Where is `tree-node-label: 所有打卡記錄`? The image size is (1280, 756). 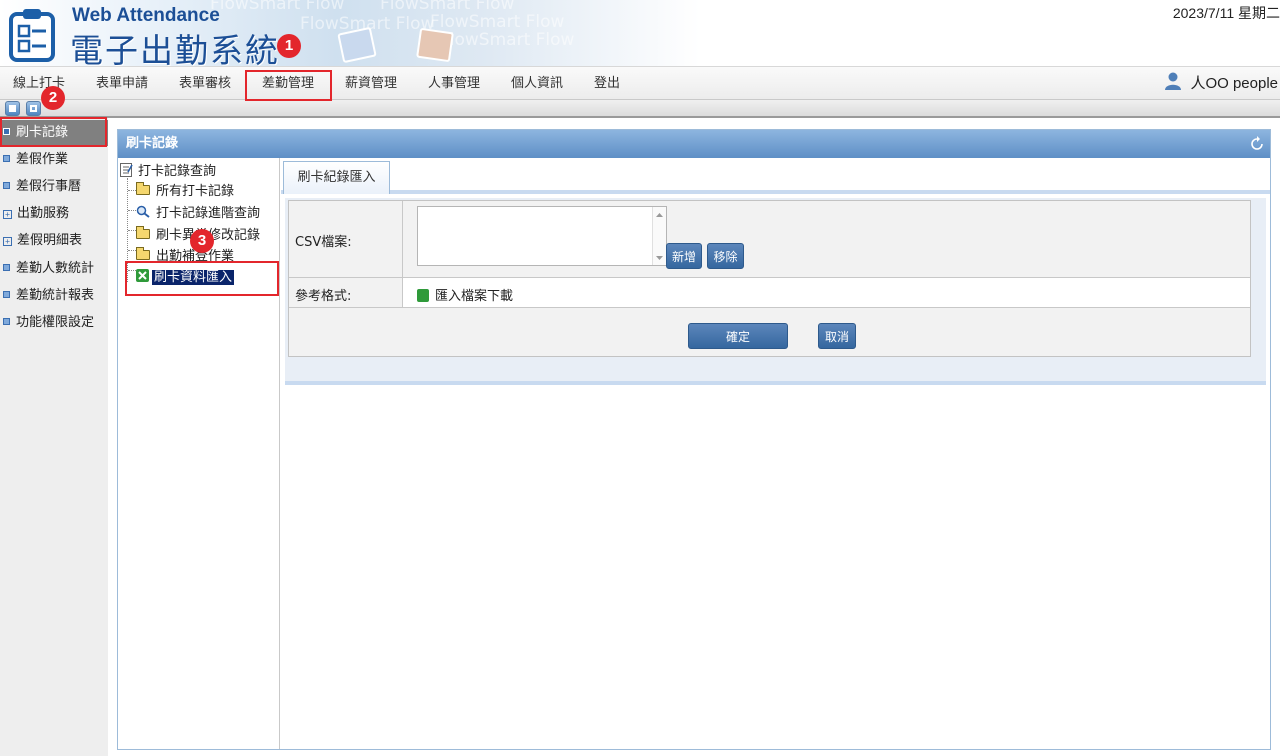
tree-node-label: 所有打卡記錄 is located at coordinates (195, 191).